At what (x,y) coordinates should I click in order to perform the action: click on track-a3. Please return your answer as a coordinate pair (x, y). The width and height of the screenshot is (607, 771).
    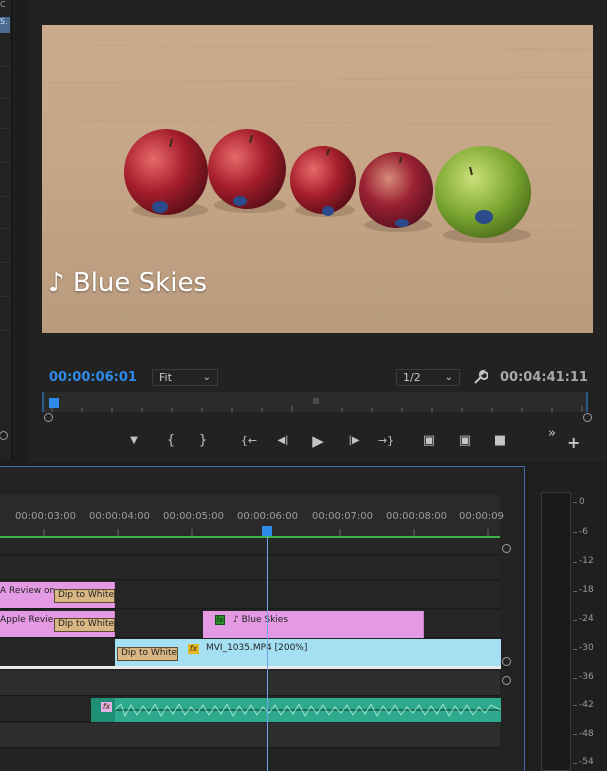
    Looking at the image, I should click on (250, 735).